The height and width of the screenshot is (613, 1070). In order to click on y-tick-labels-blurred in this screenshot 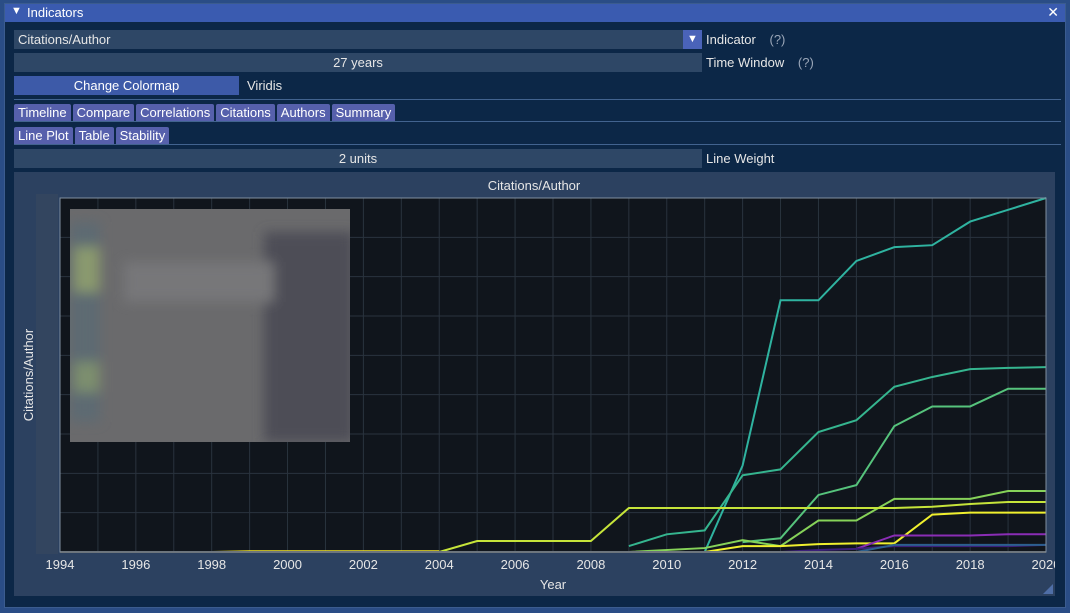, I will do `click(47, 374)`.